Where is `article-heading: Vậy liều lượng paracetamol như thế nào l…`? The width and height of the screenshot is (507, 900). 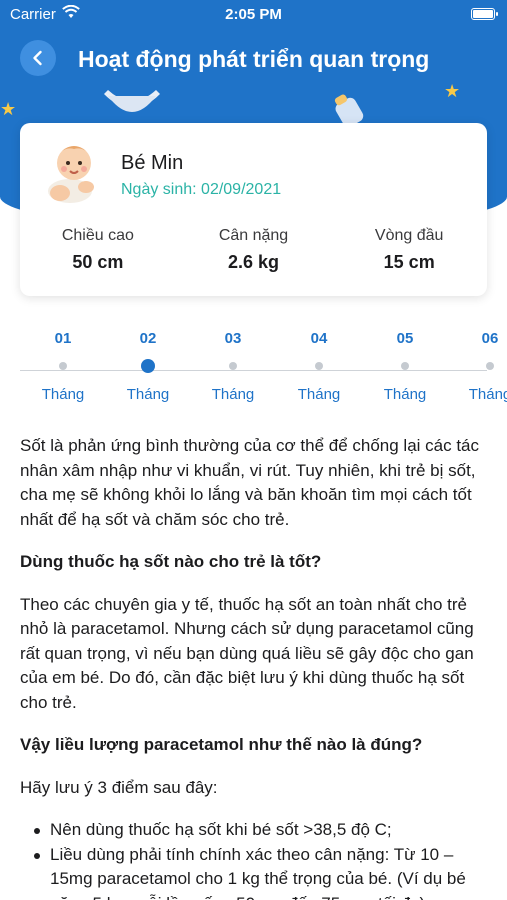 article-heading: Vậy liều lượng paracetamol như thế nào l… is located at coordinates (221, 744).